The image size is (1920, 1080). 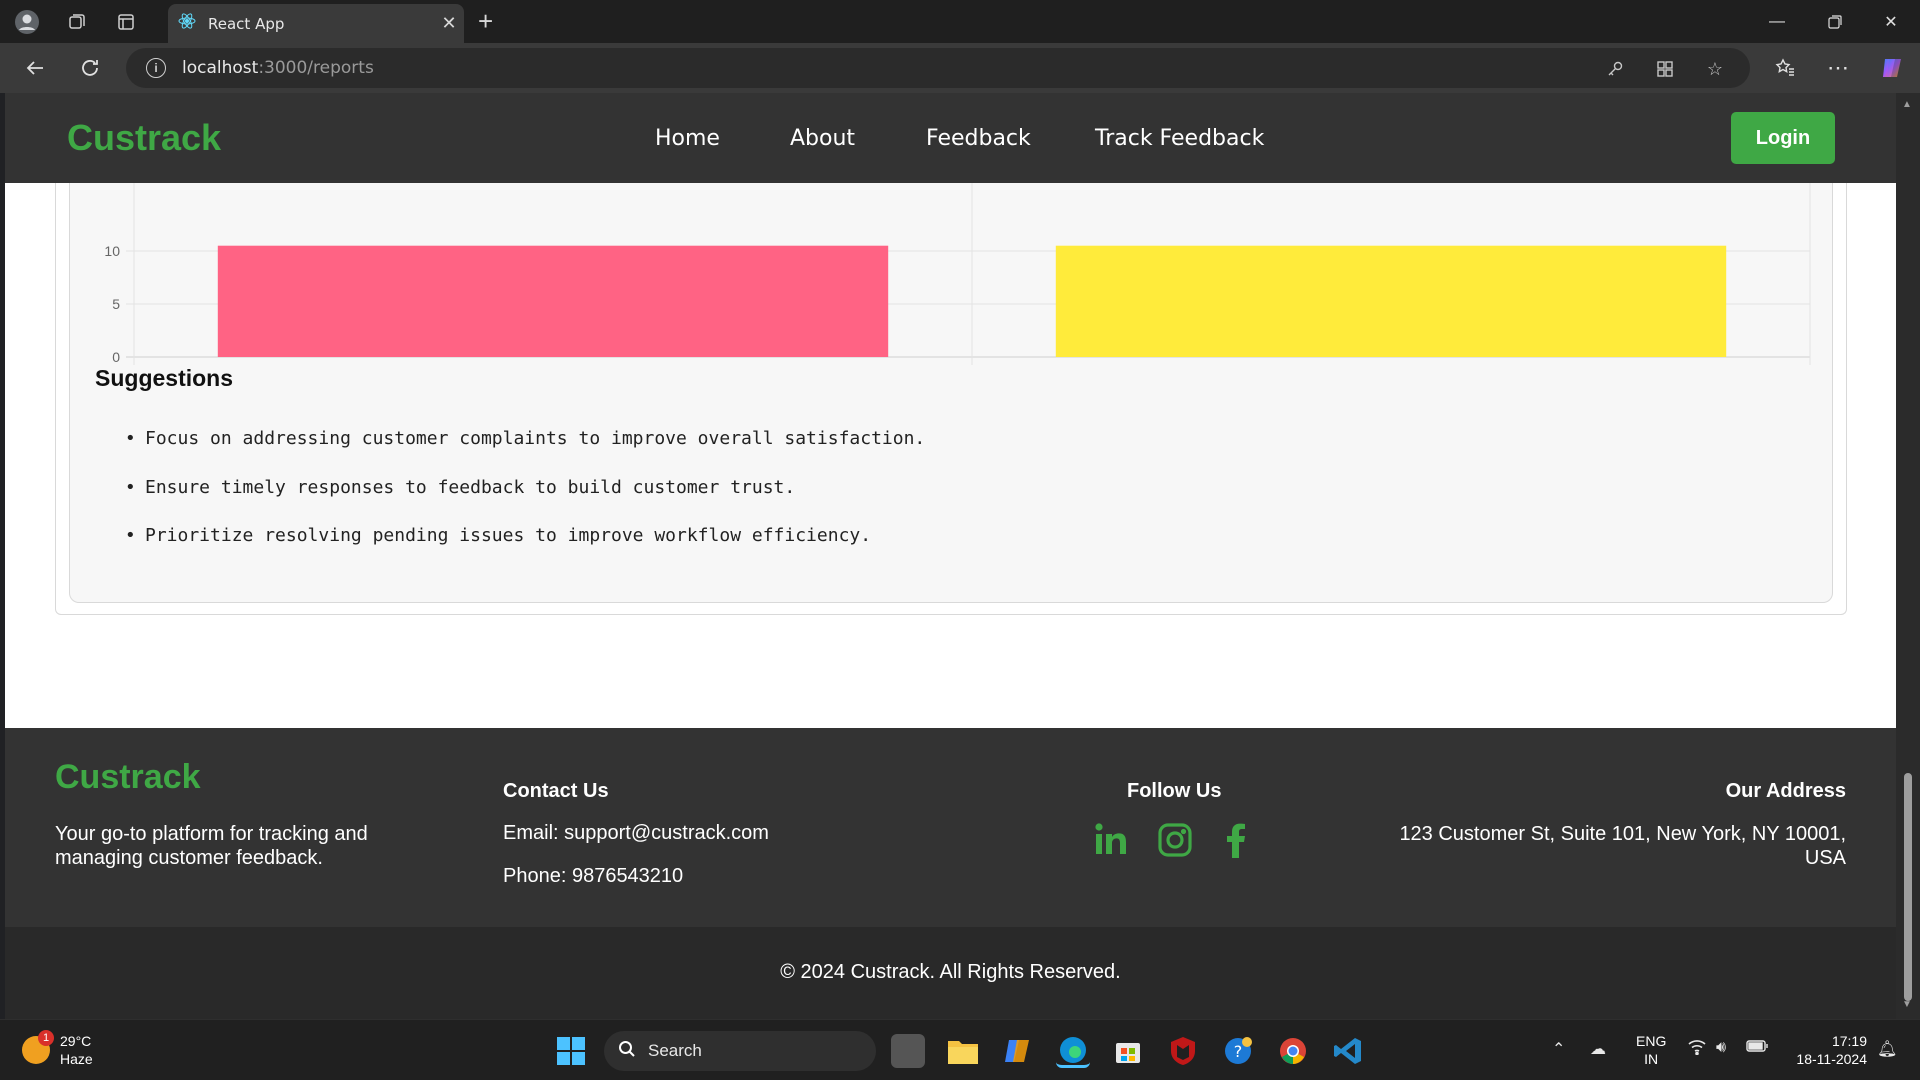 What do you see at coordinates (1831, 1059) in the screenshot?
I see `clock-date: 18-11-2024` at bounding box center [1831, 1059].